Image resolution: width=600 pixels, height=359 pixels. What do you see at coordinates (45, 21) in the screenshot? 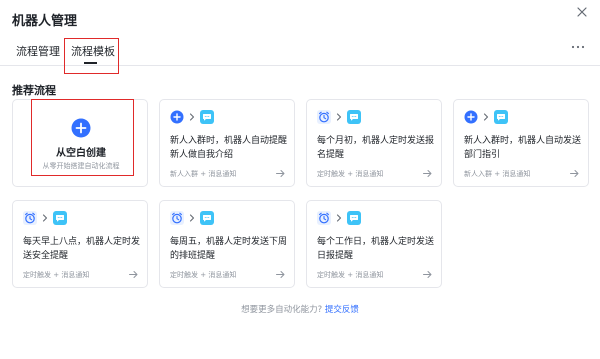
I see `dialog-title: 机器人管理` at bounding box center [45, 21].